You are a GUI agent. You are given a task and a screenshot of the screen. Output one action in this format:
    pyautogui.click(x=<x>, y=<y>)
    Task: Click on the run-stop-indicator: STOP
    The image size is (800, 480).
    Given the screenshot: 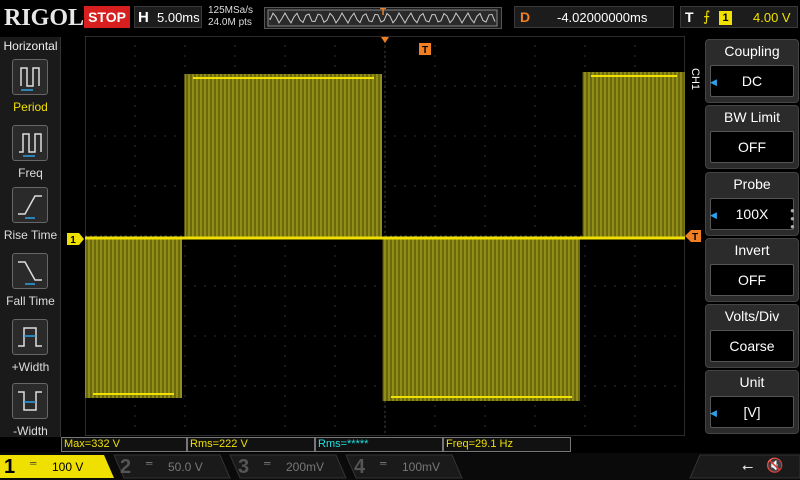 What is the action you would take?
    pyautogui.click(x=107, y=17)
    